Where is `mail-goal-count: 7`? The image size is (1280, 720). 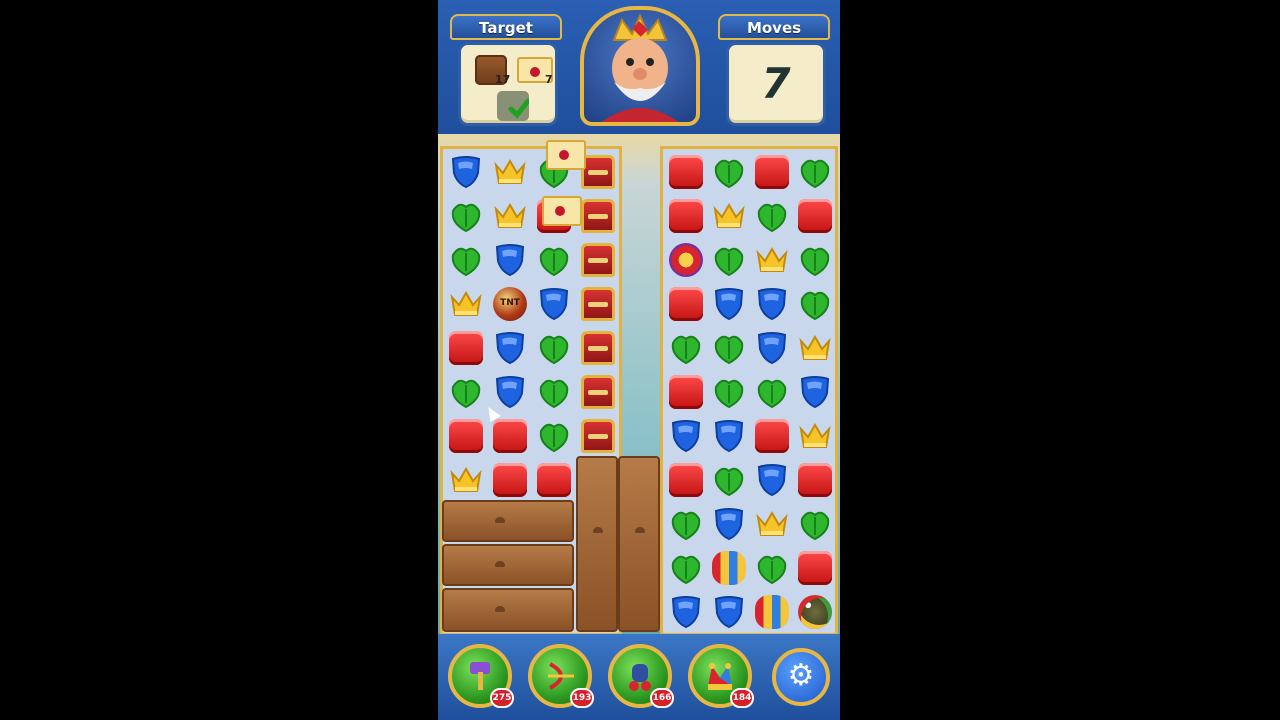 mail-goal-count: 7 is located at coordinates (549, 79).